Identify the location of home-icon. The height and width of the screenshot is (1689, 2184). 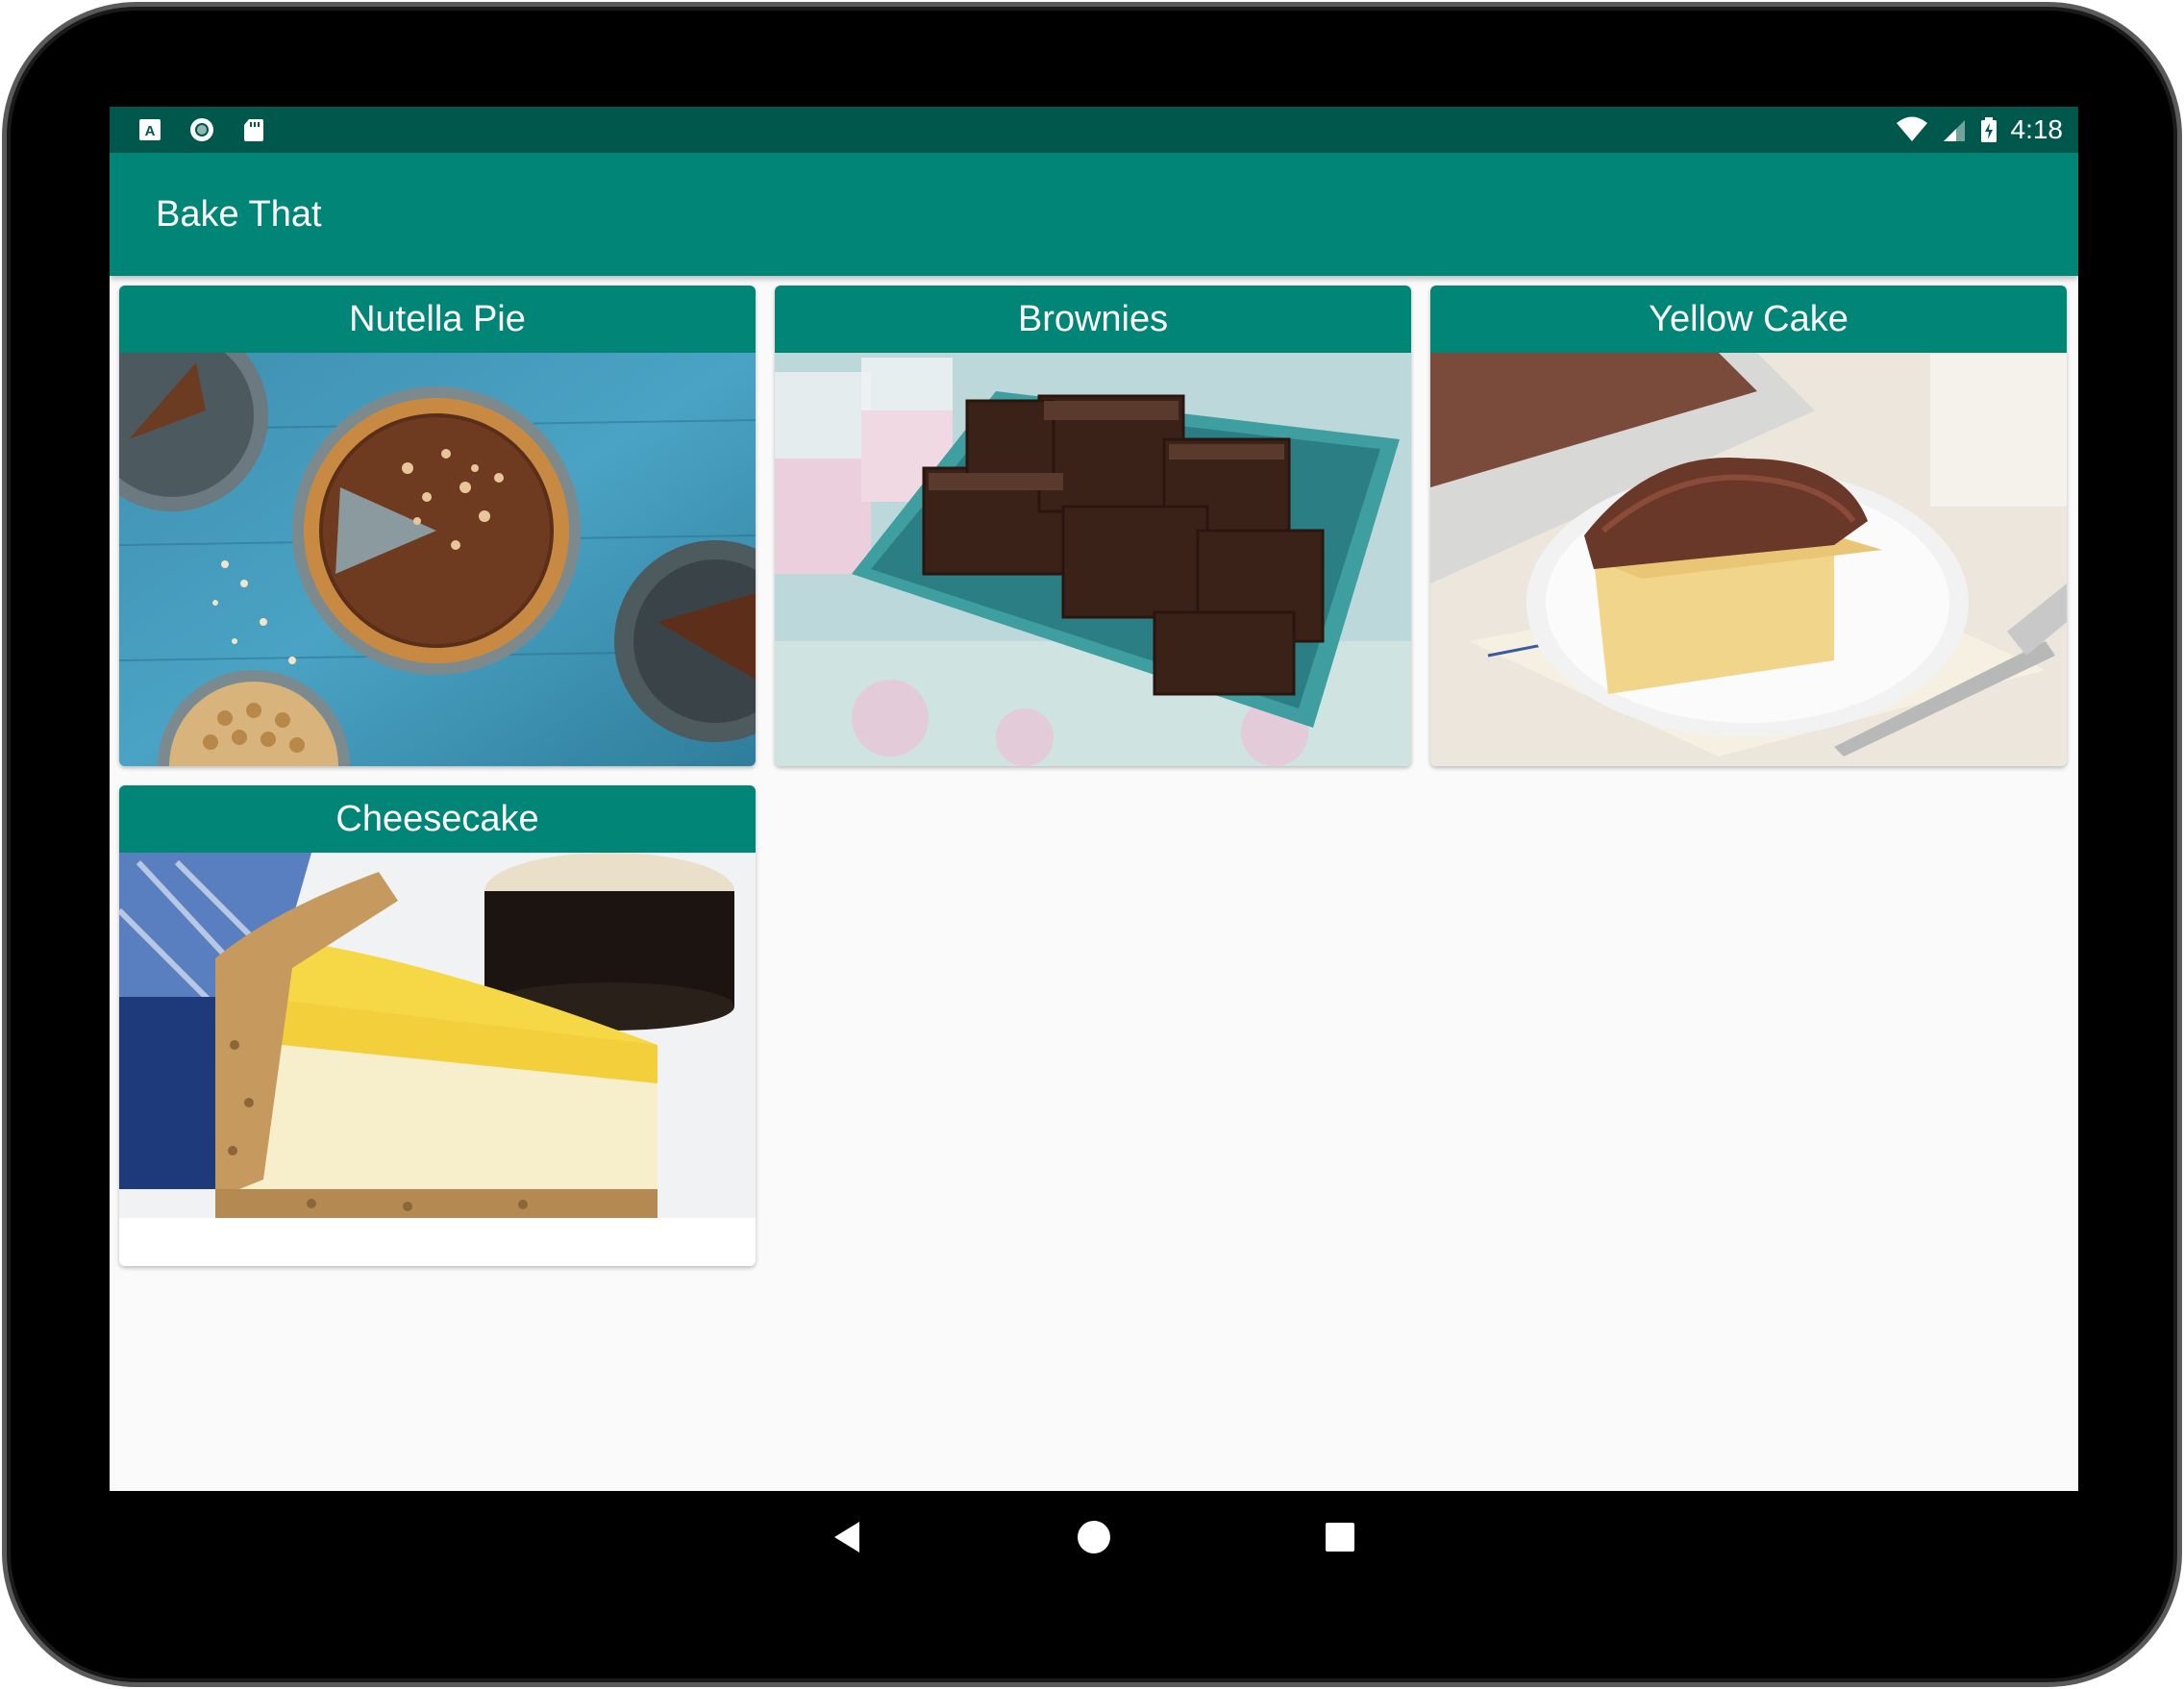
(1094, 1537).